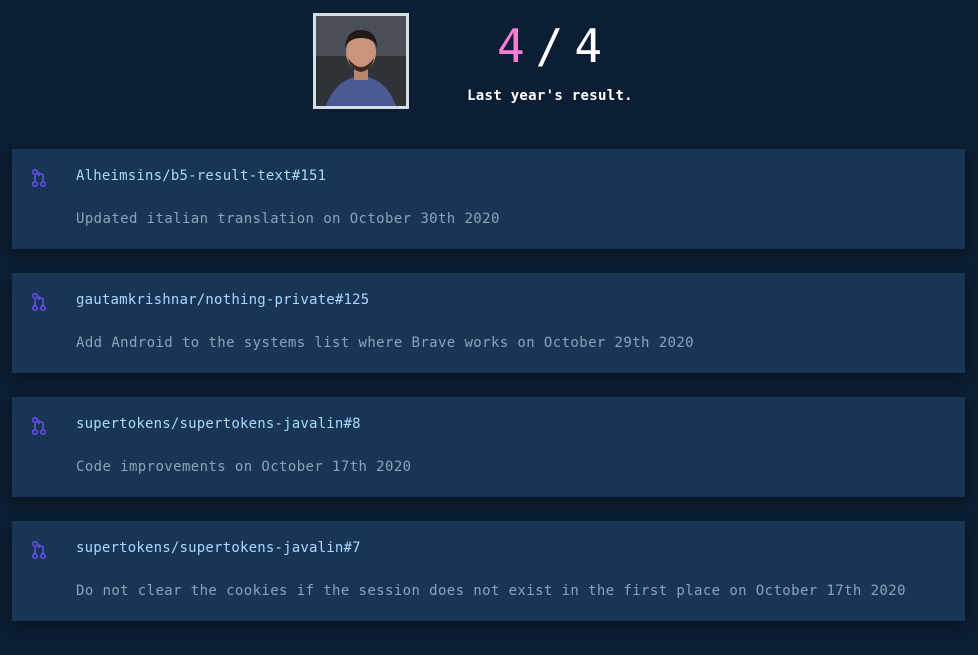 The width and height of the screenshot is (978, 655). What do you see at coordinates (510, 176) in the screenshot?
I see `pull-request-link: Alheimsins/b5-result-text#151` at bounding box center [510, 176].